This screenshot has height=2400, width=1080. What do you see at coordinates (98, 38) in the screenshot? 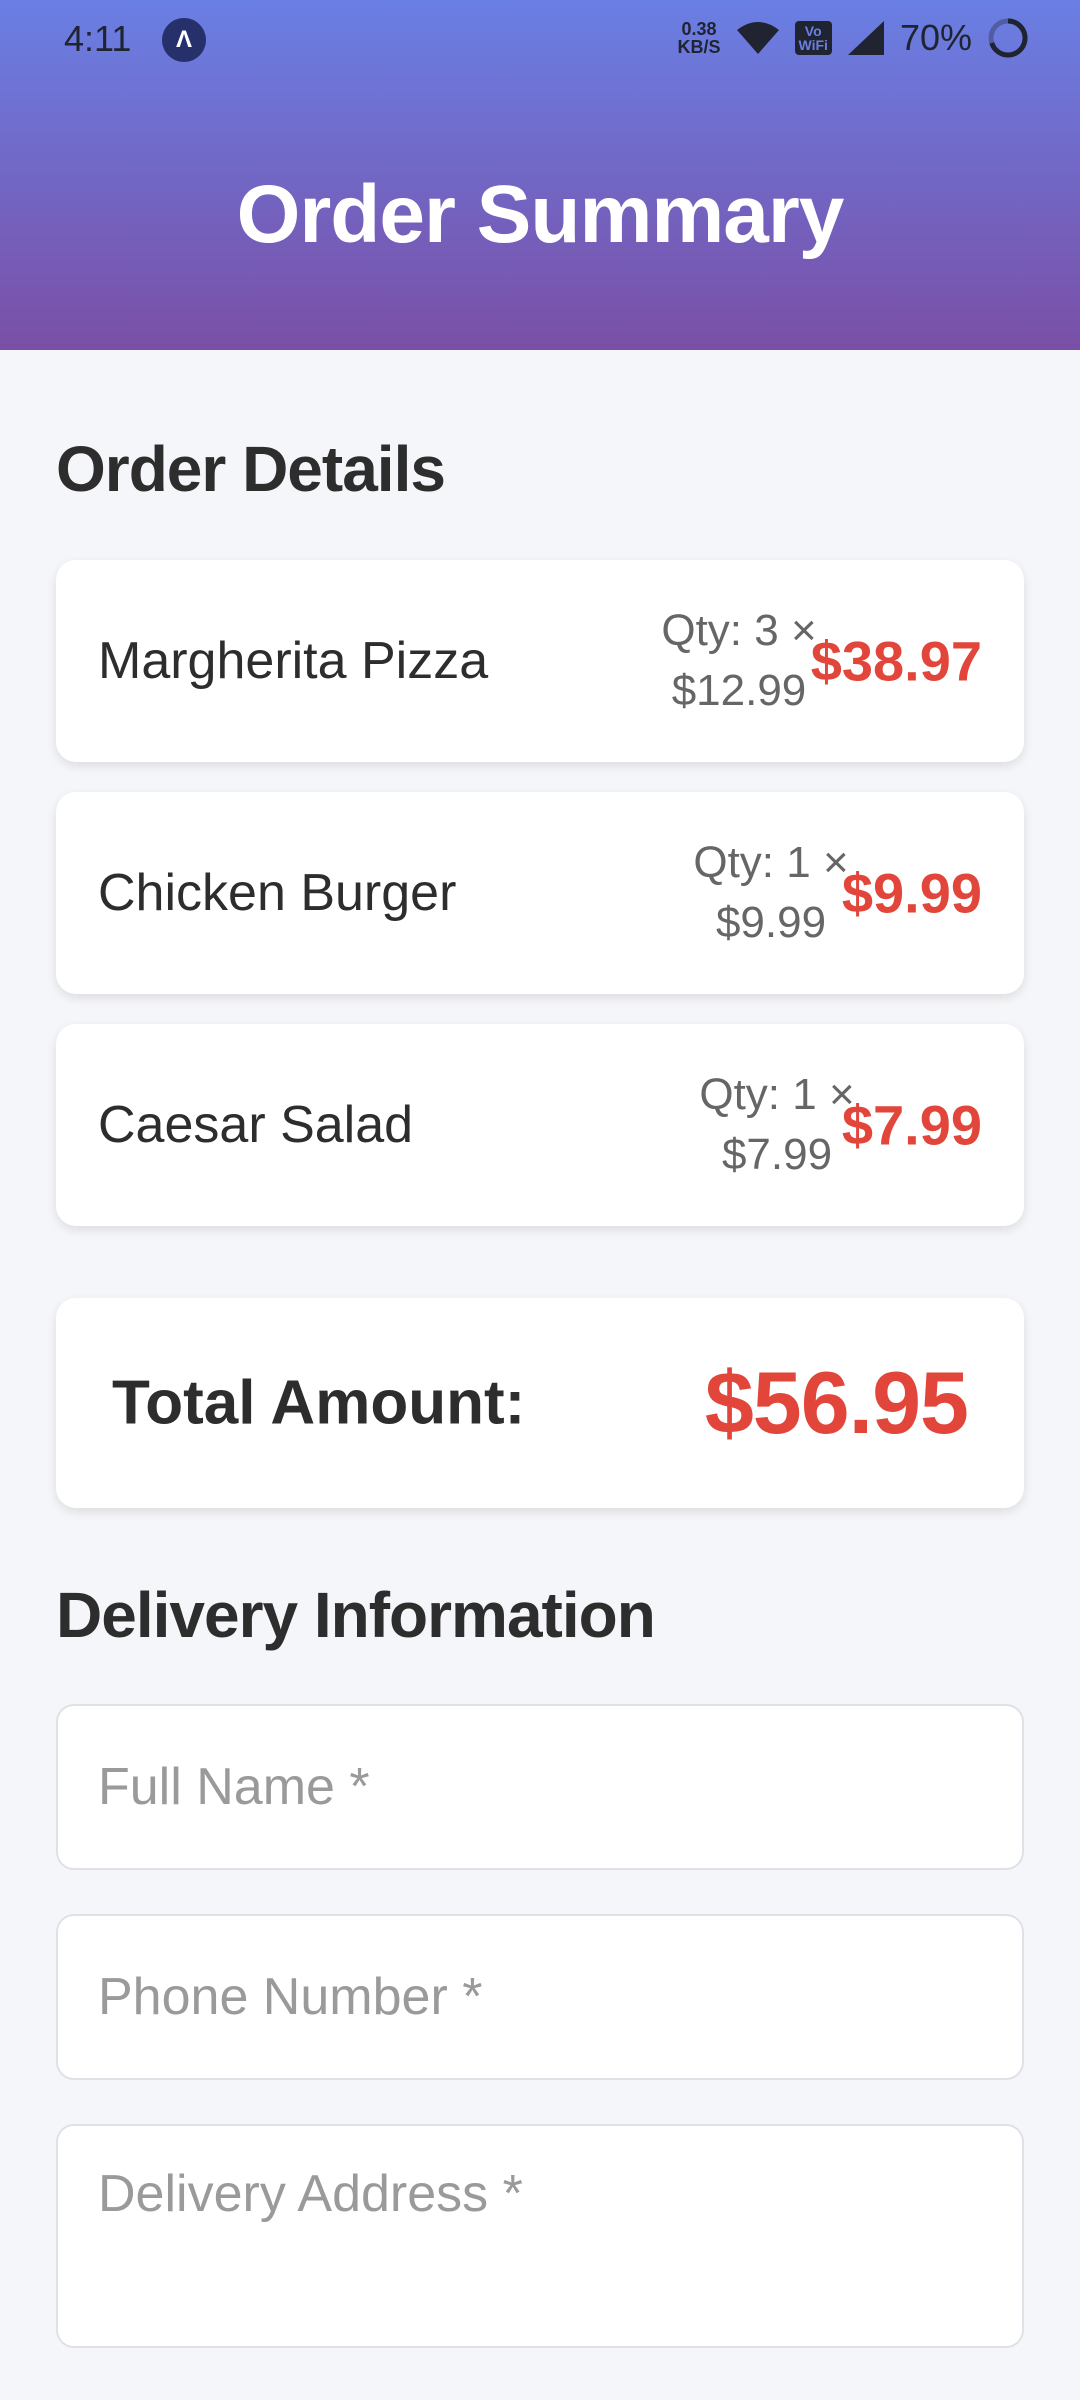
I see `status-time: 4:11` at bounding box center [98, 38].